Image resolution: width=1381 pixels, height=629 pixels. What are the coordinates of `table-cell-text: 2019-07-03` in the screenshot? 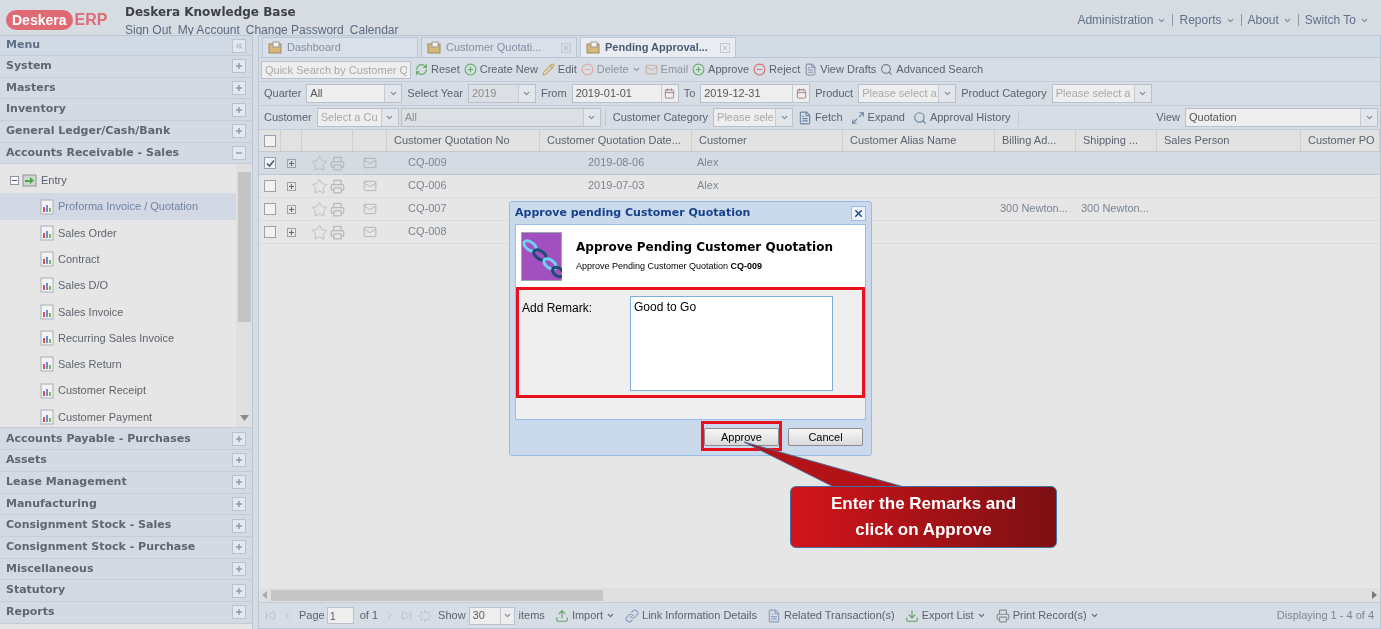 It's located at (616, 185).